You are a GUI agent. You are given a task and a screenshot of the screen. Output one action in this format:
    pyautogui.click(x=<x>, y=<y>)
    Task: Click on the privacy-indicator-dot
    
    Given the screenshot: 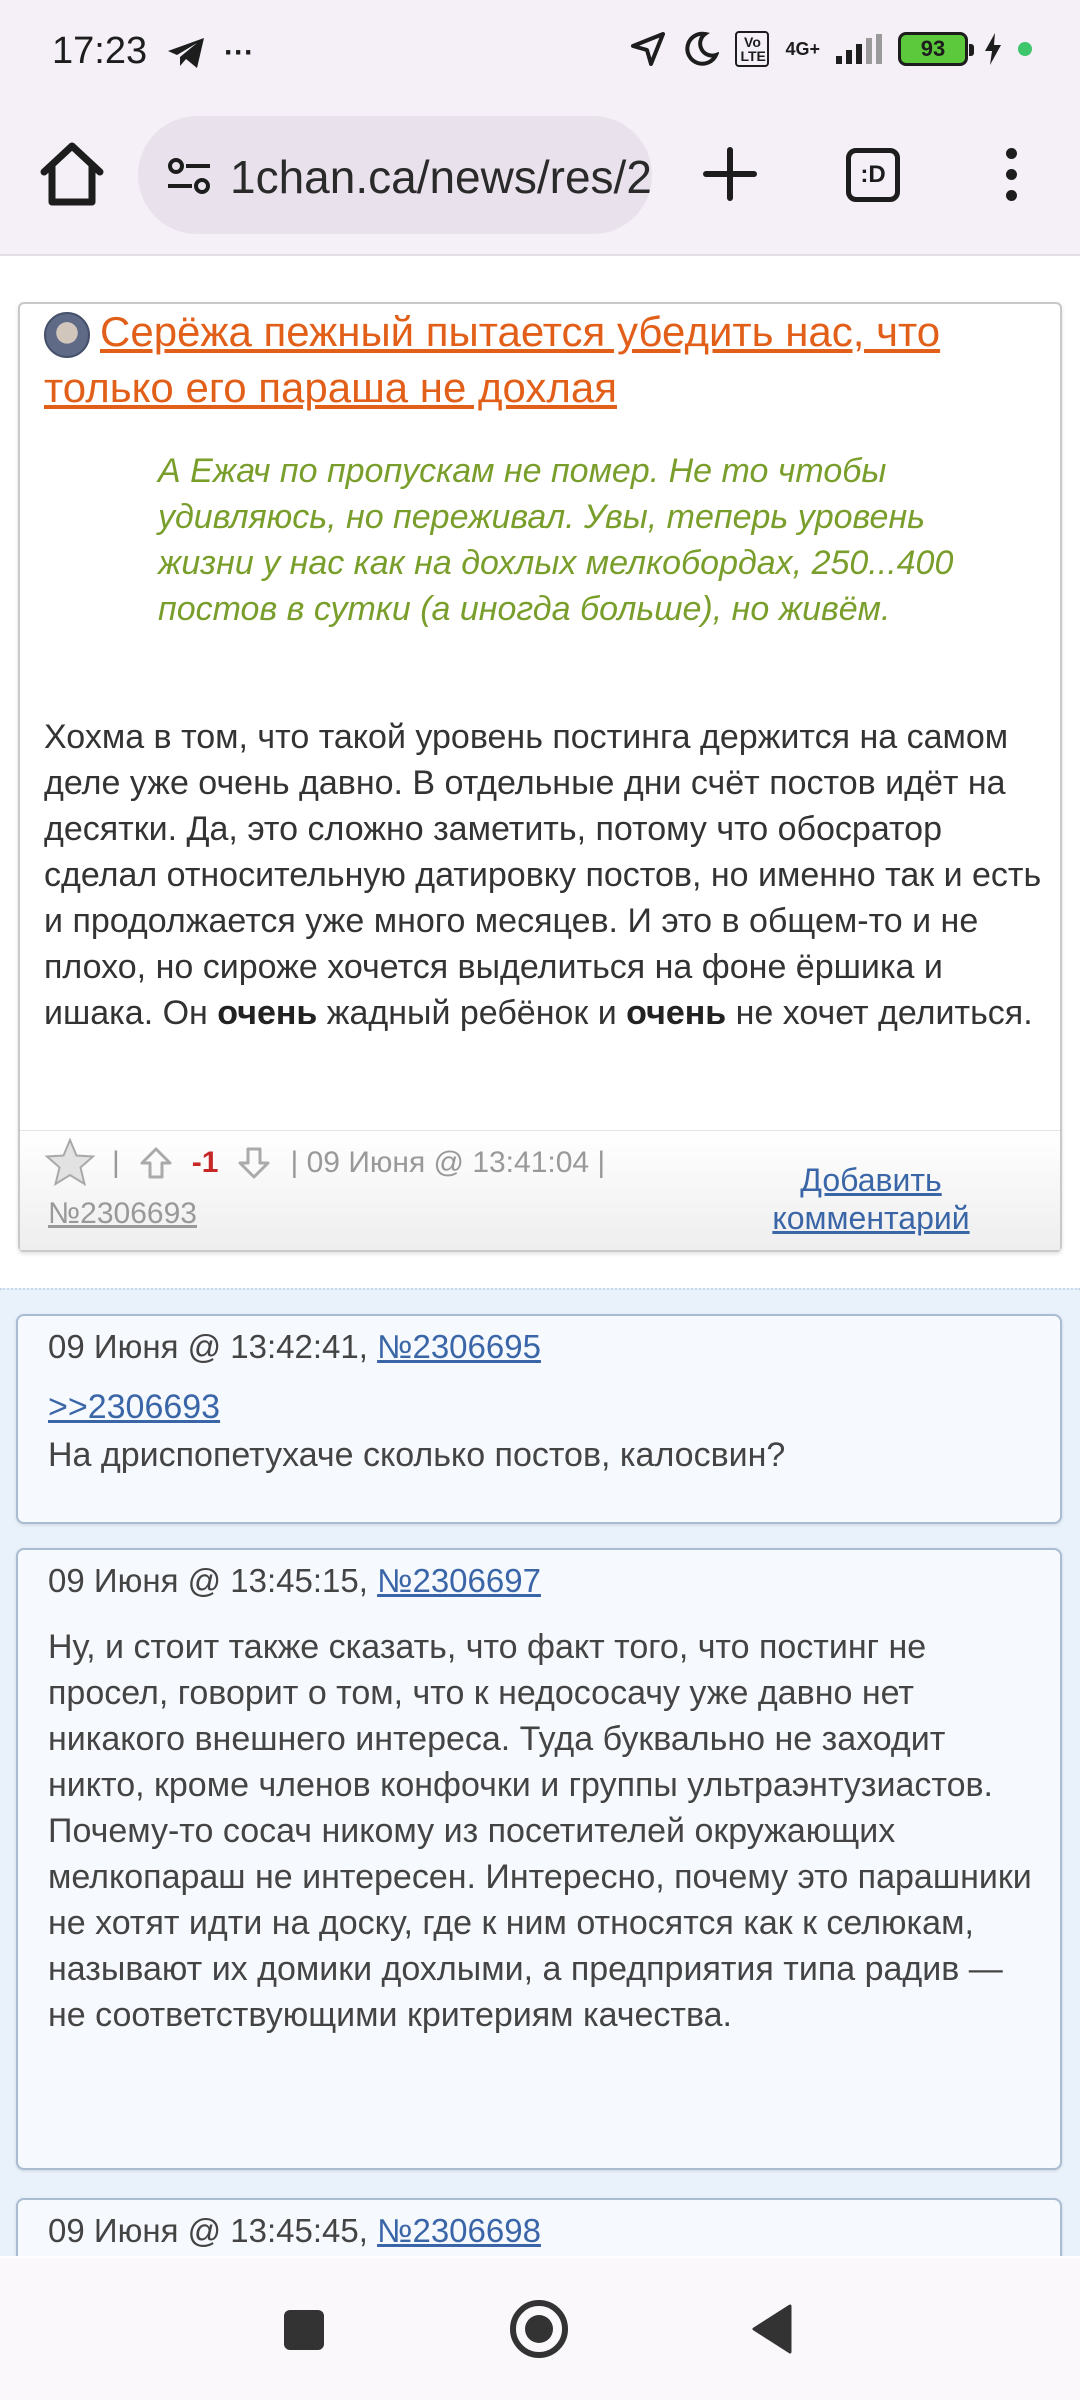 What is the action you would take?
    pyautogui.click(x=1025, y=49)
    